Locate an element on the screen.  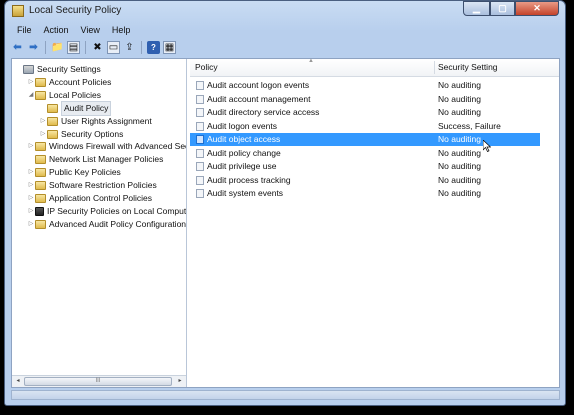
policy-name: Audit object access is located at coordinates (244, 139).